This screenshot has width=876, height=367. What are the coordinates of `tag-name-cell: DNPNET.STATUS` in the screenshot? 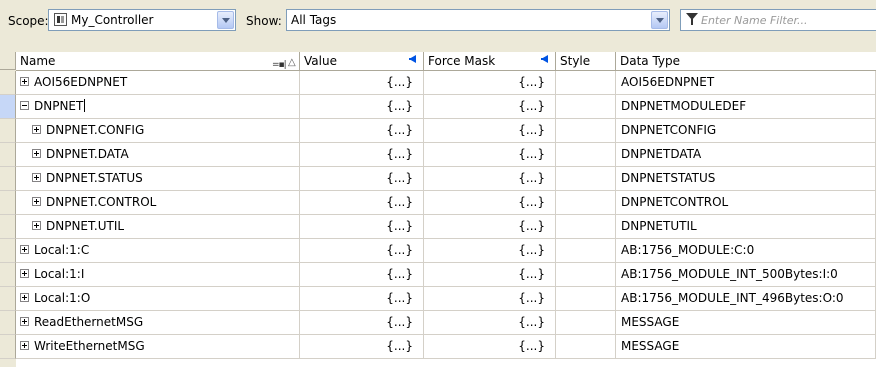 It's located at (158, 178).